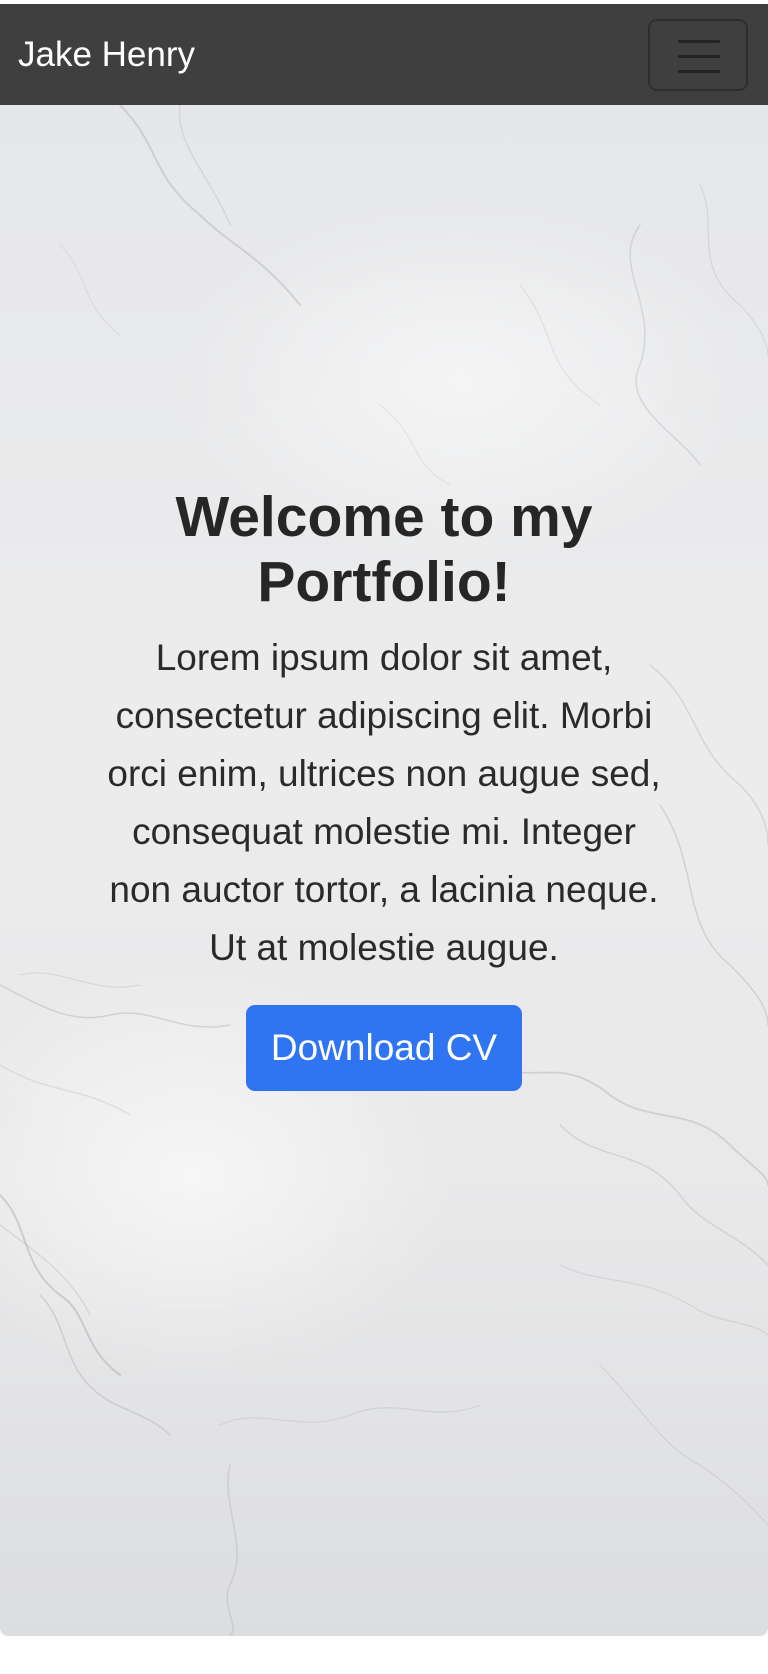  Describe the element at coordinates (106, 55) in the screenshot. I see `brand-link: Jake Henry` at that location.